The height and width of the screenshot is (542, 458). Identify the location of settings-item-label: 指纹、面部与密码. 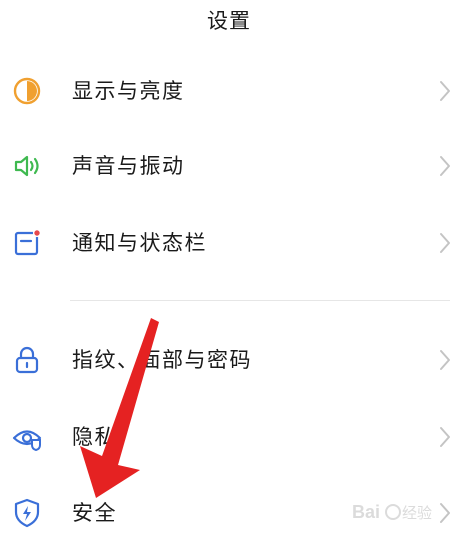
(162, 360).